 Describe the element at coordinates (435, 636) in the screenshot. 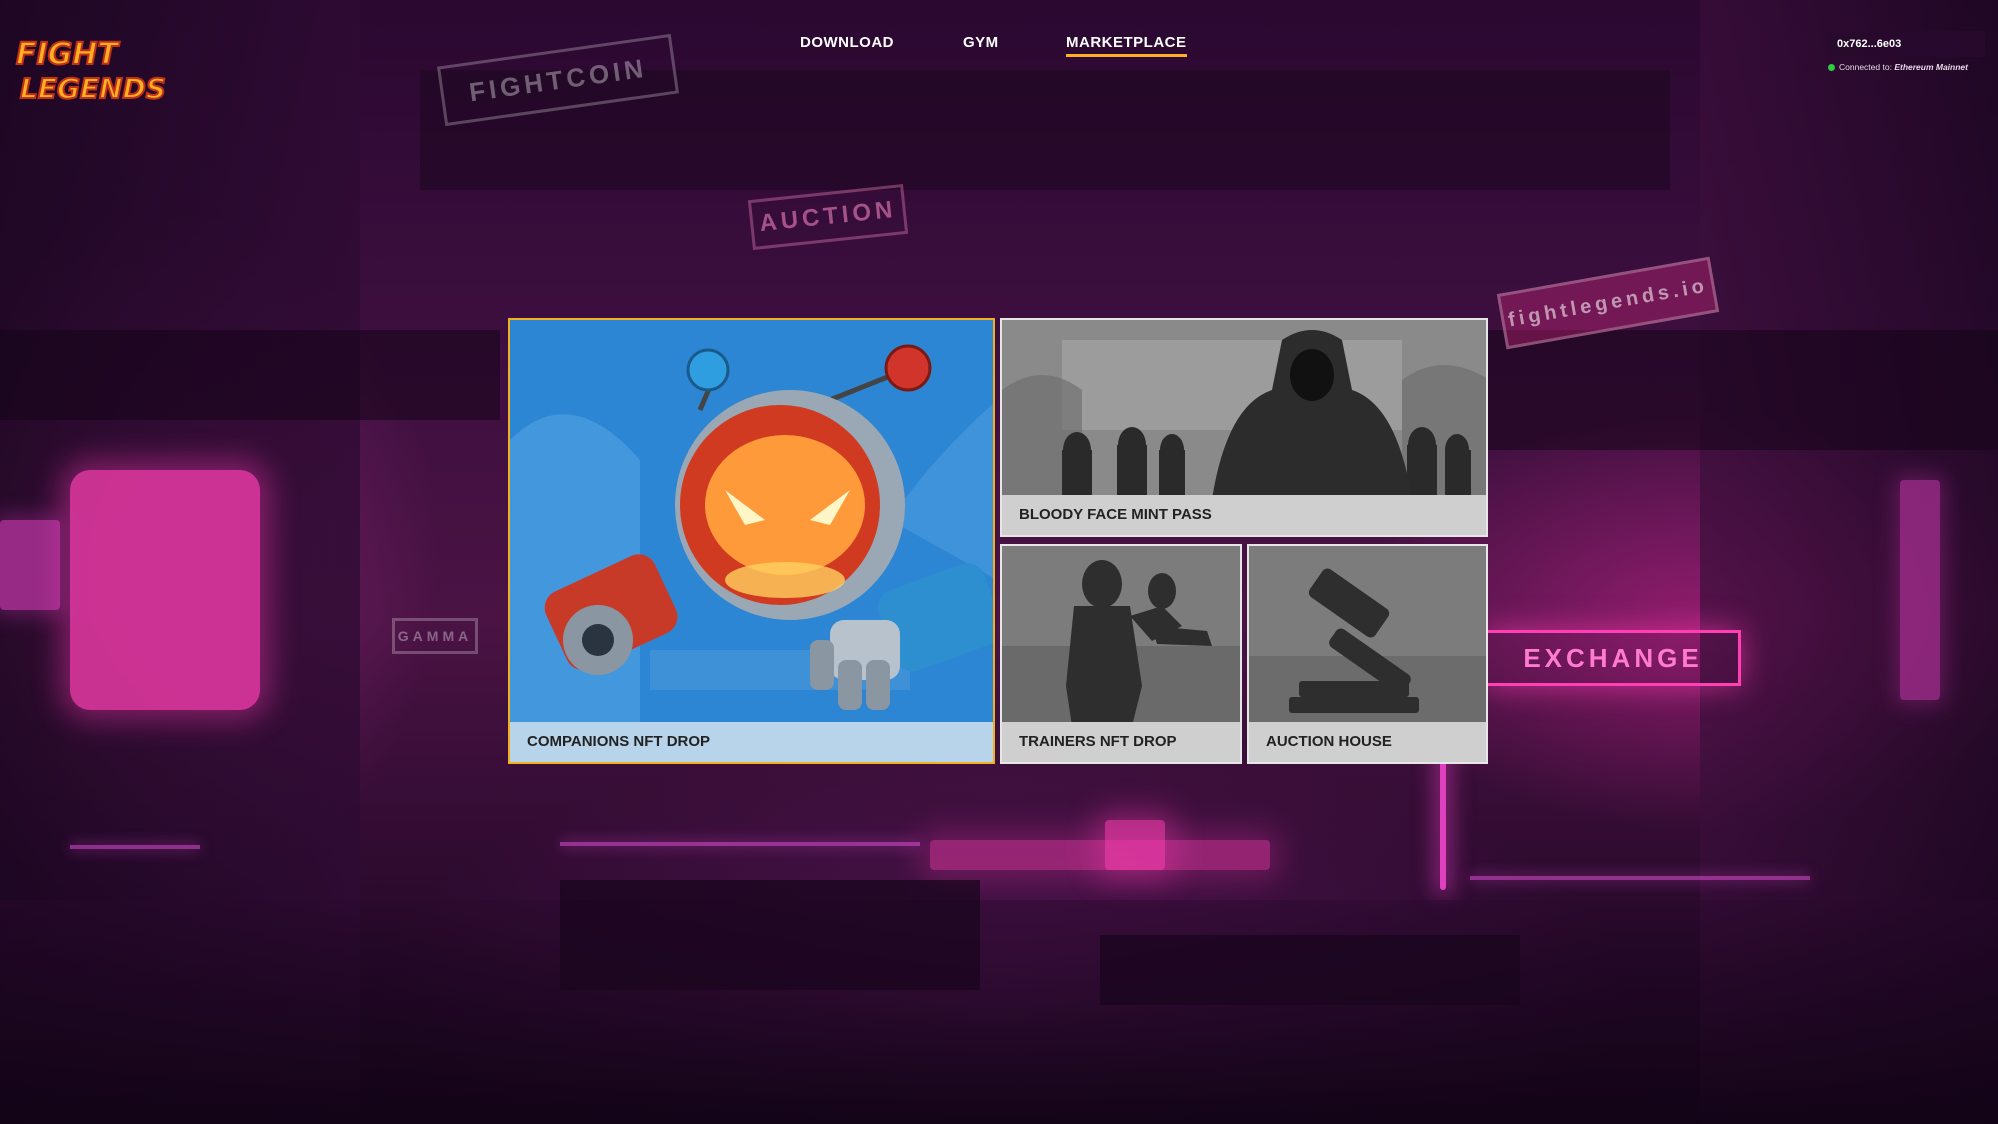

I see `gamma-sign: GAMMA` at that location.